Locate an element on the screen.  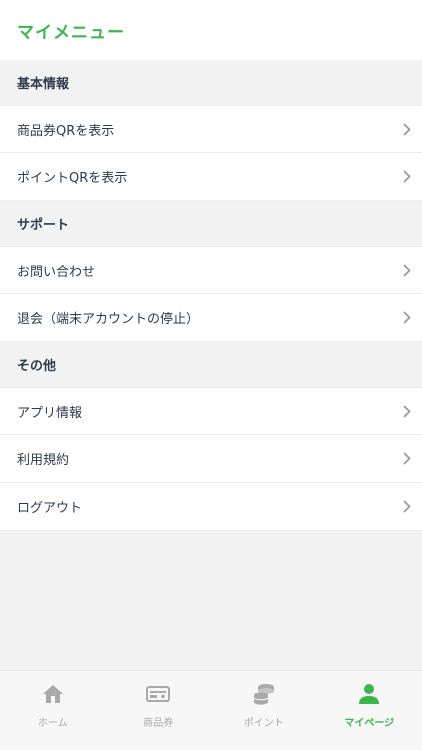
bottom-tab-bar: ホーム 商品券 ポイント マイページ is located at coordinates (211, 710).